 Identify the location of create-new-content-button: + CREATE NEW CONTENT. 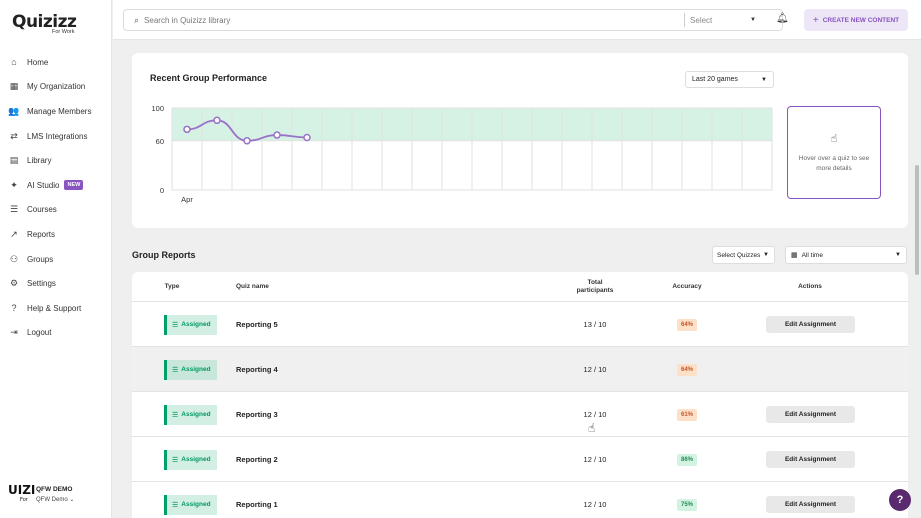
(856, 20).